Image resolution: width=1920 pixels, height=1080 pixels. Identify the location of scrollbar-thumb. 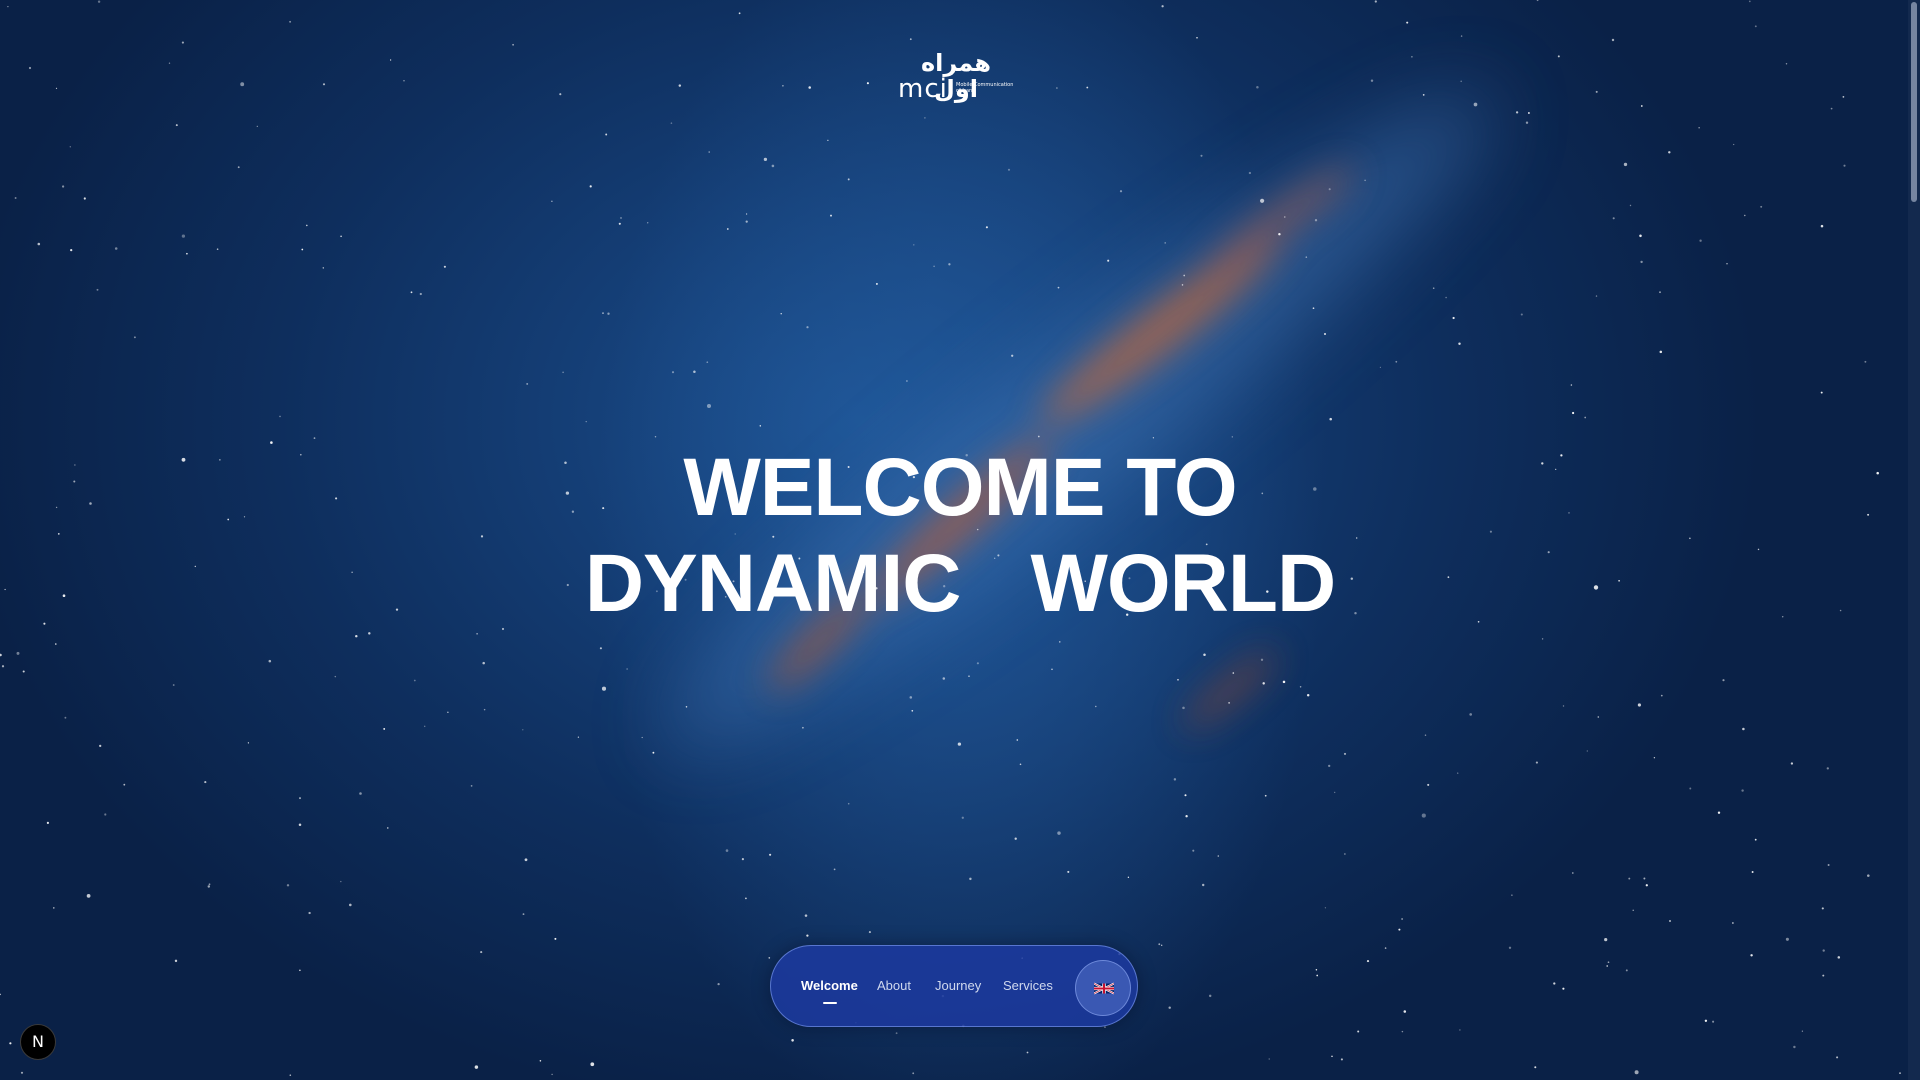
(1914, 102).